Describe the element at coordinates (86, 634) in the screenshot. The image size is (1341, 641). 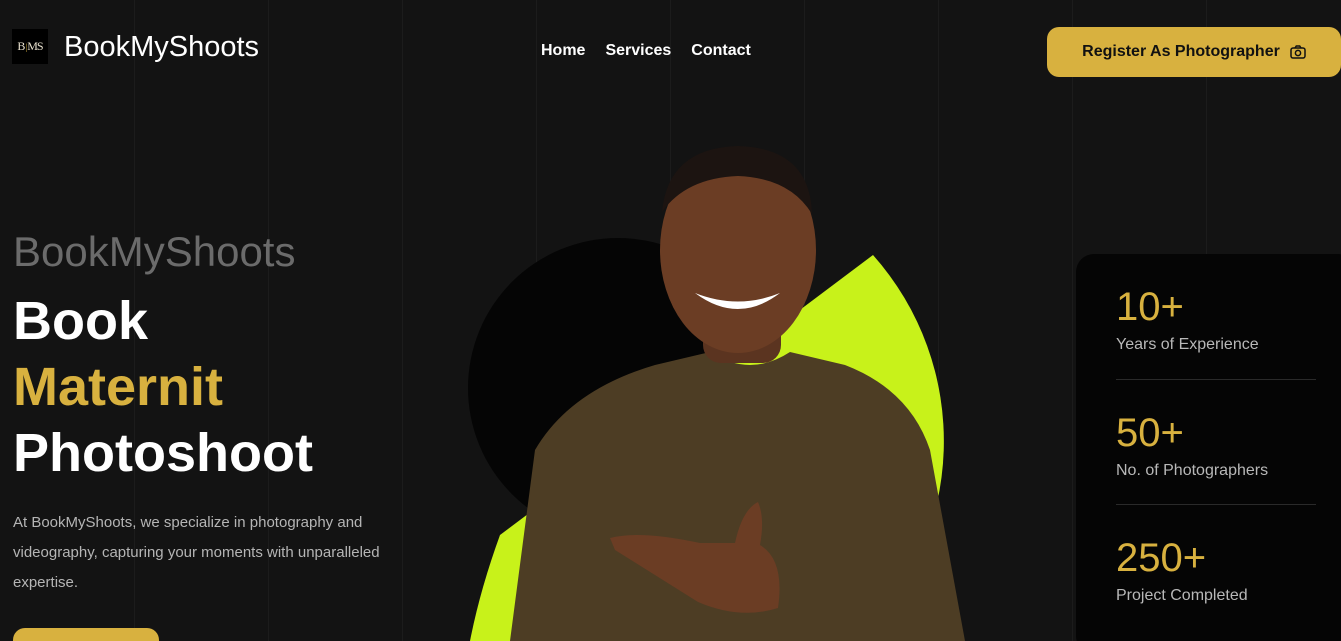
I see `hero-cta-button` at that location.